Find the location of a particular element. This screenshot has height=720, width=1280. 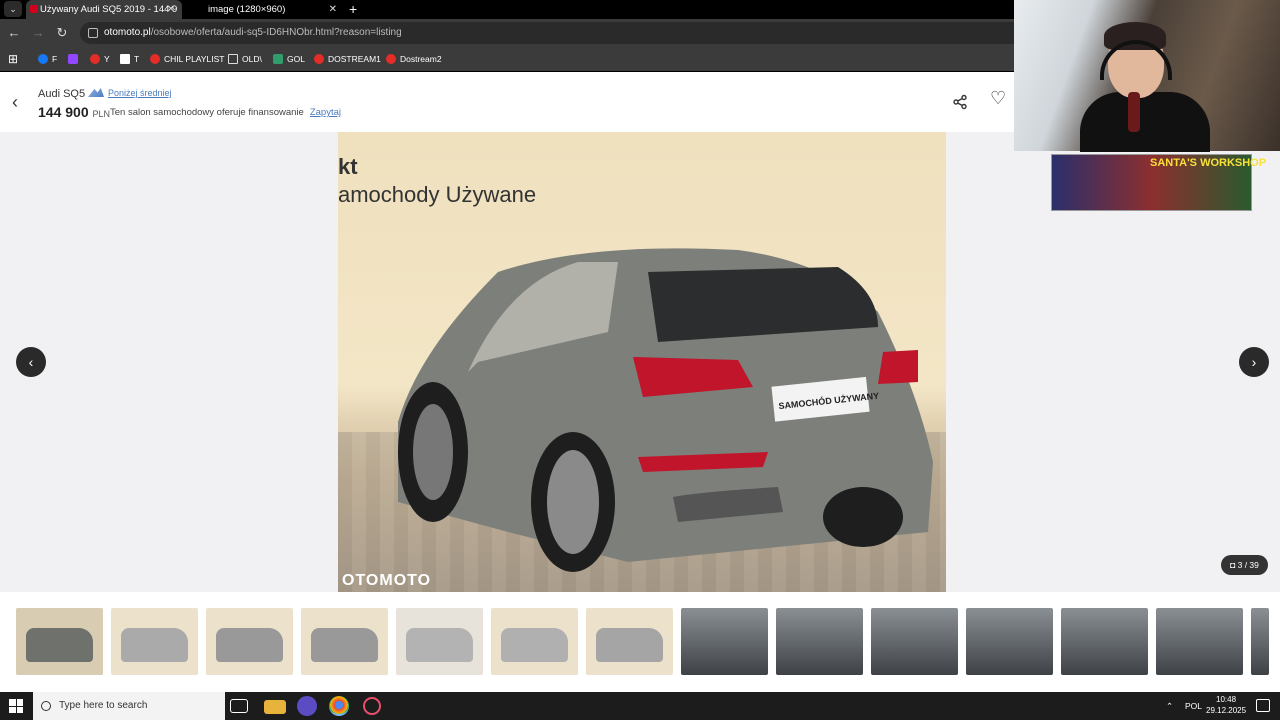

clock-date: 29.12.2025 is located at coordinates (1226, 710).